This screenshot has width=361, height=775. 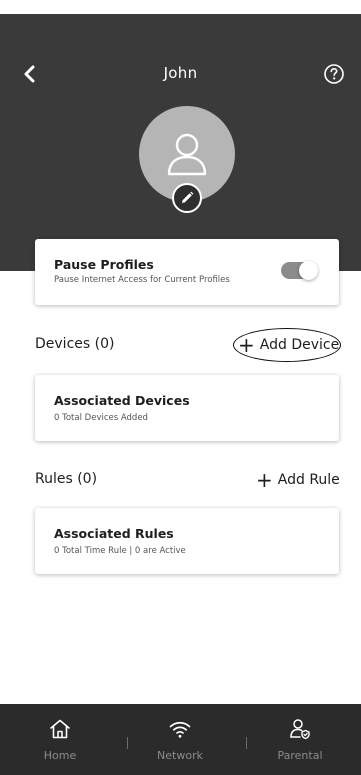 What do you see at coordinates (180, 729) in the screenshot?
I see `wifi-icon` at bounding box center [180, 729].